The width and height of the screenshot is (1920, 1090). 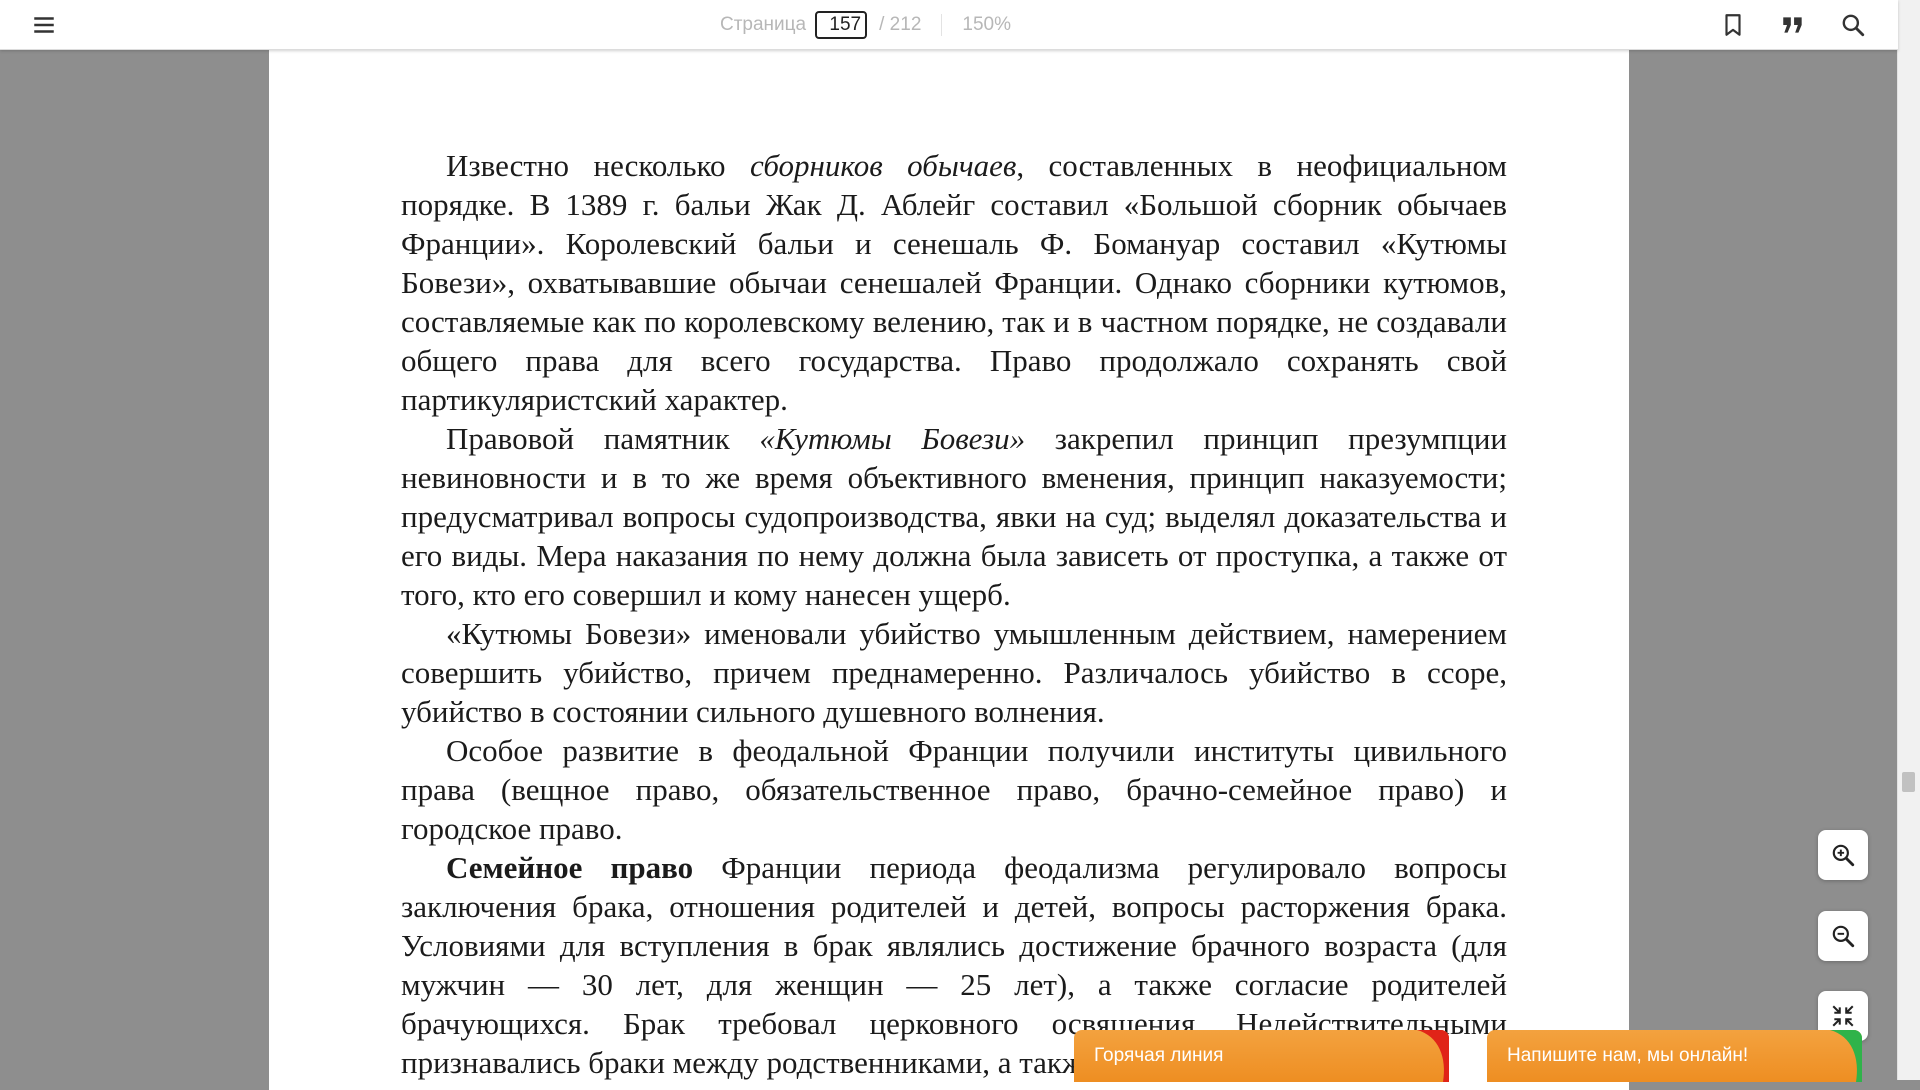 I want to click on italic-term: «Кутюмы Бовези», so click(x=892, y=438).